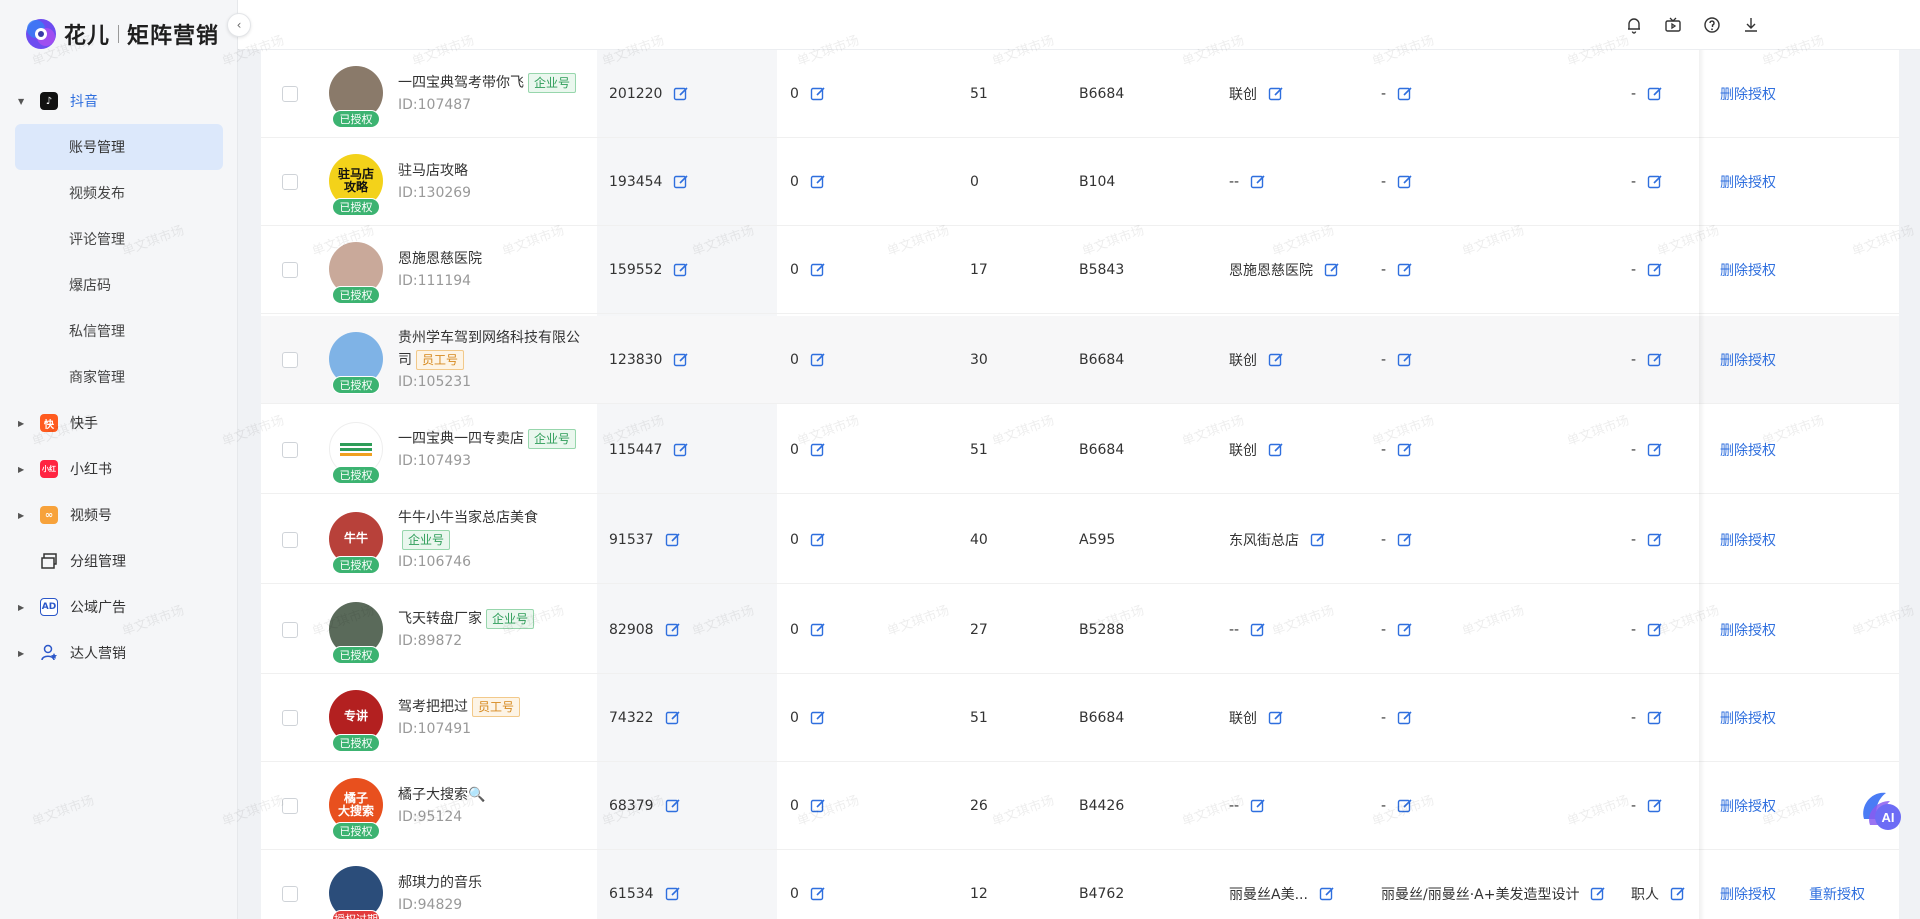 The image size is (1920, 919). Describe the element at coordinates (1480, 895) in the screenshot. I see `col6-value: 丽曼丝/丽曼丝·A+美发造型设计` at that location.